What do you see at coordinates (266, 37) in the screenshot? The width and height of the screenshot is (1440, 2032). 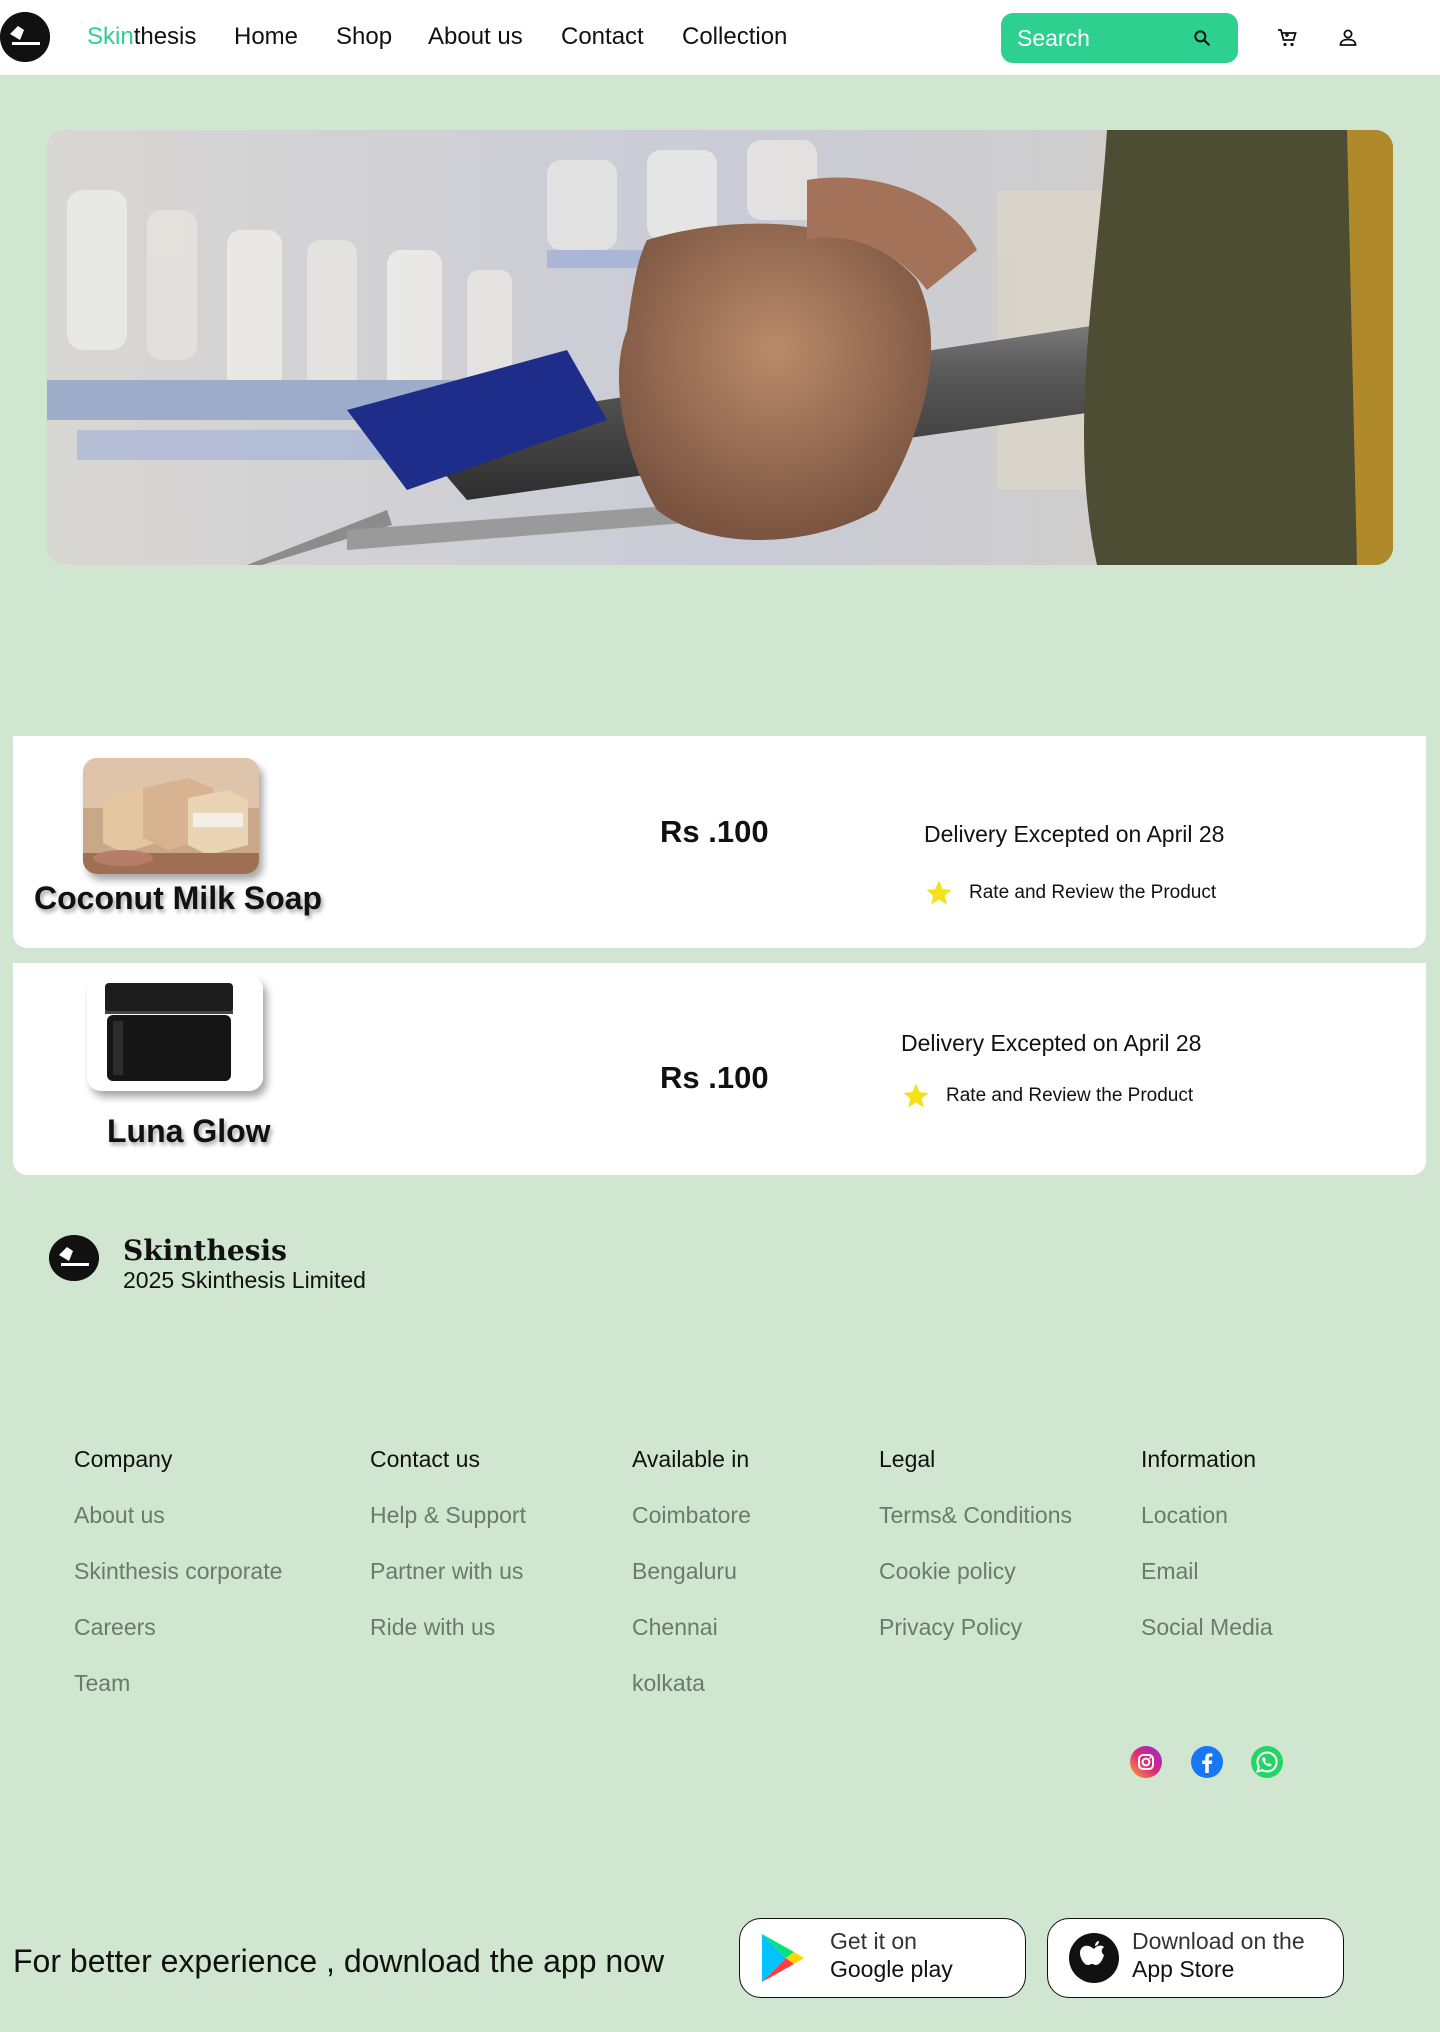 I see `nav-home: Home` at bounding box center [266, 37].